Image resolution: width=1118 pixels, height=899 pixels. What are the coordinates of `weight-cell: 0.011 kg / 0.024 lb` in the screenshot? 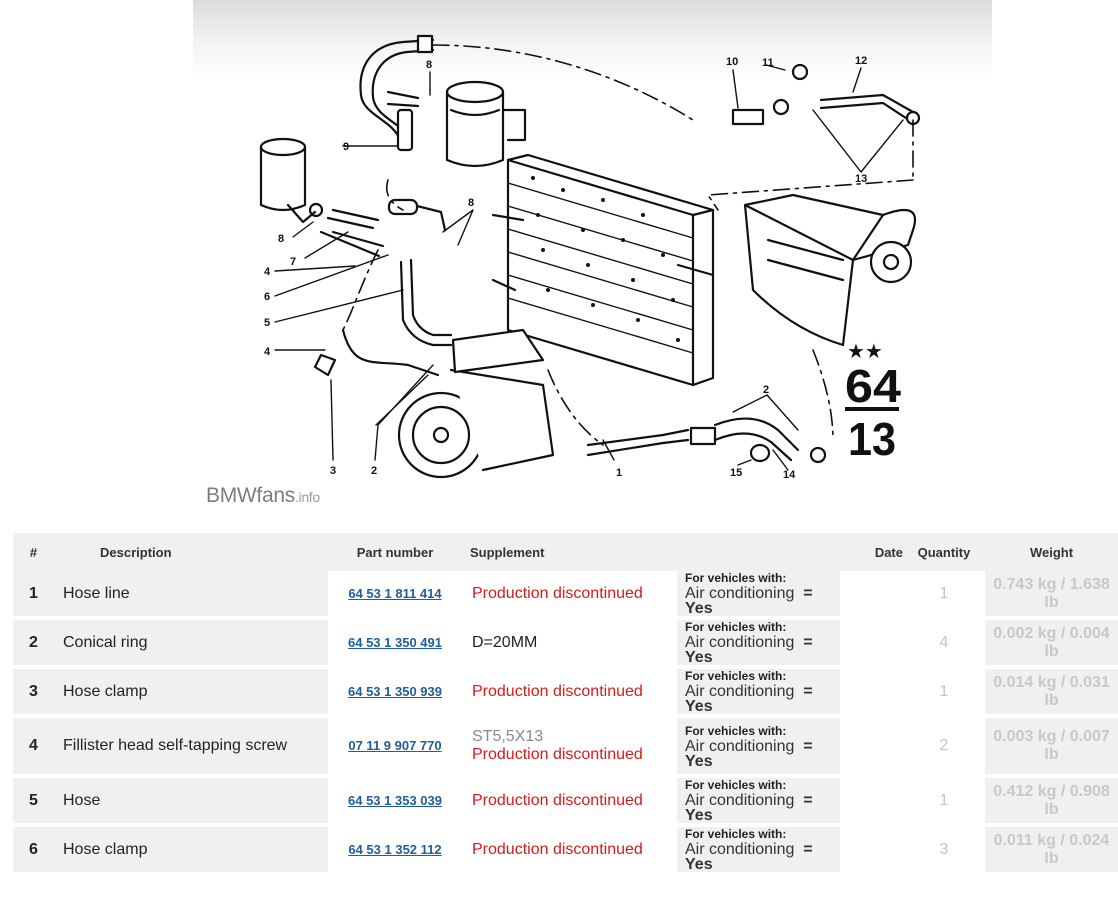 It's located at (1051, 851).